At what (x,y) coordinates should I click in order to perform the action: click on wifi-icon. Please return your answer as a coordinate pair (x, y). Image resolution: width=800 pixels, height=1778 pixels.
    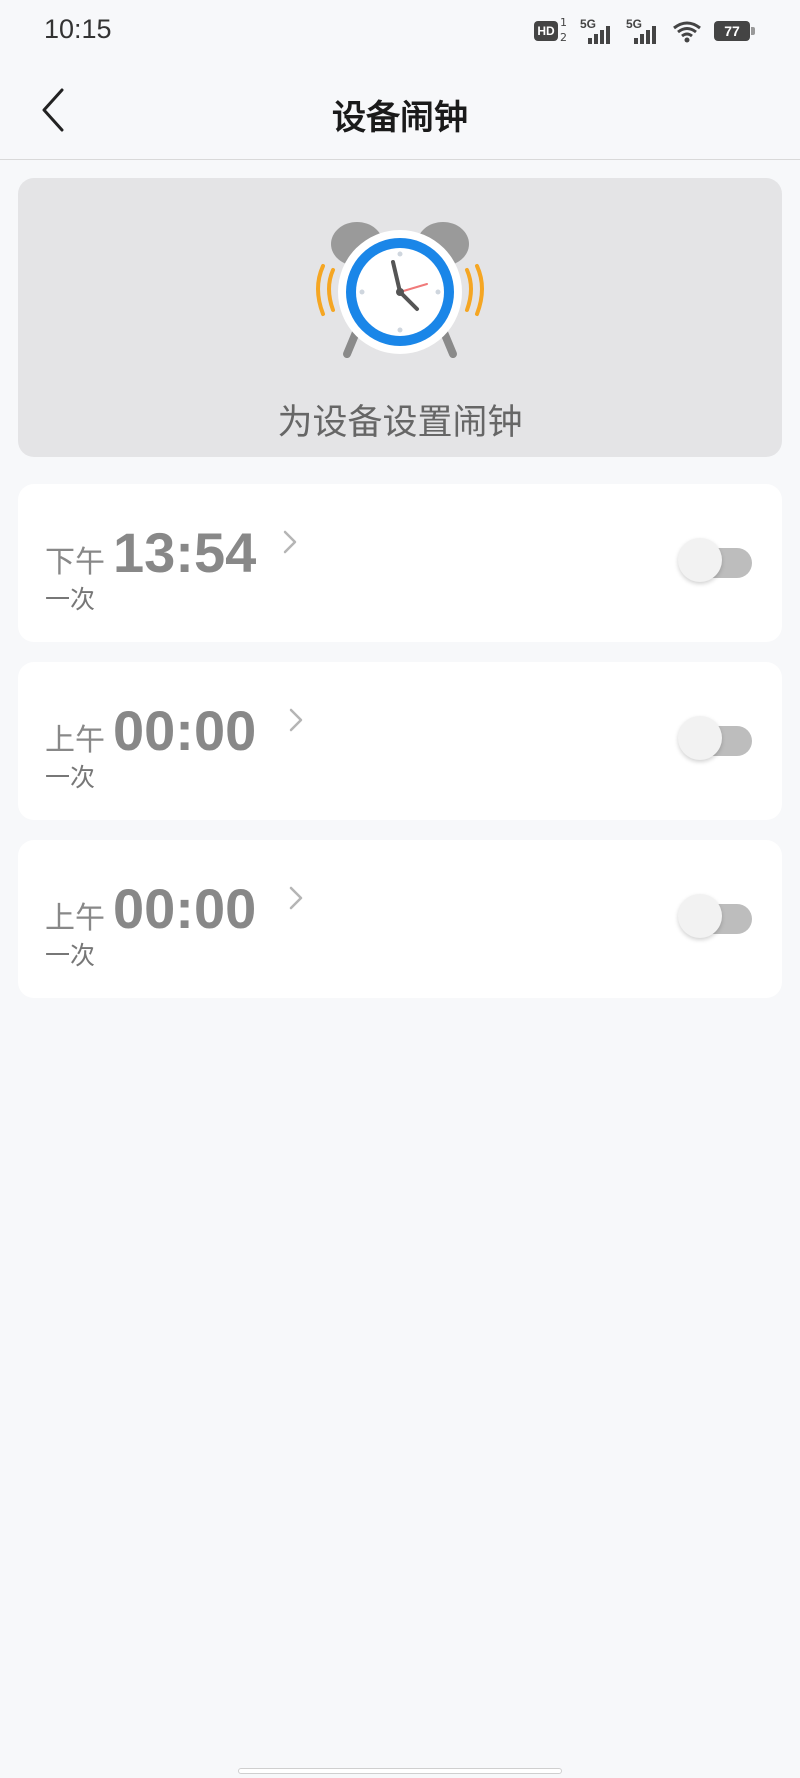
    Looking at the image, I should click on (687, 32).